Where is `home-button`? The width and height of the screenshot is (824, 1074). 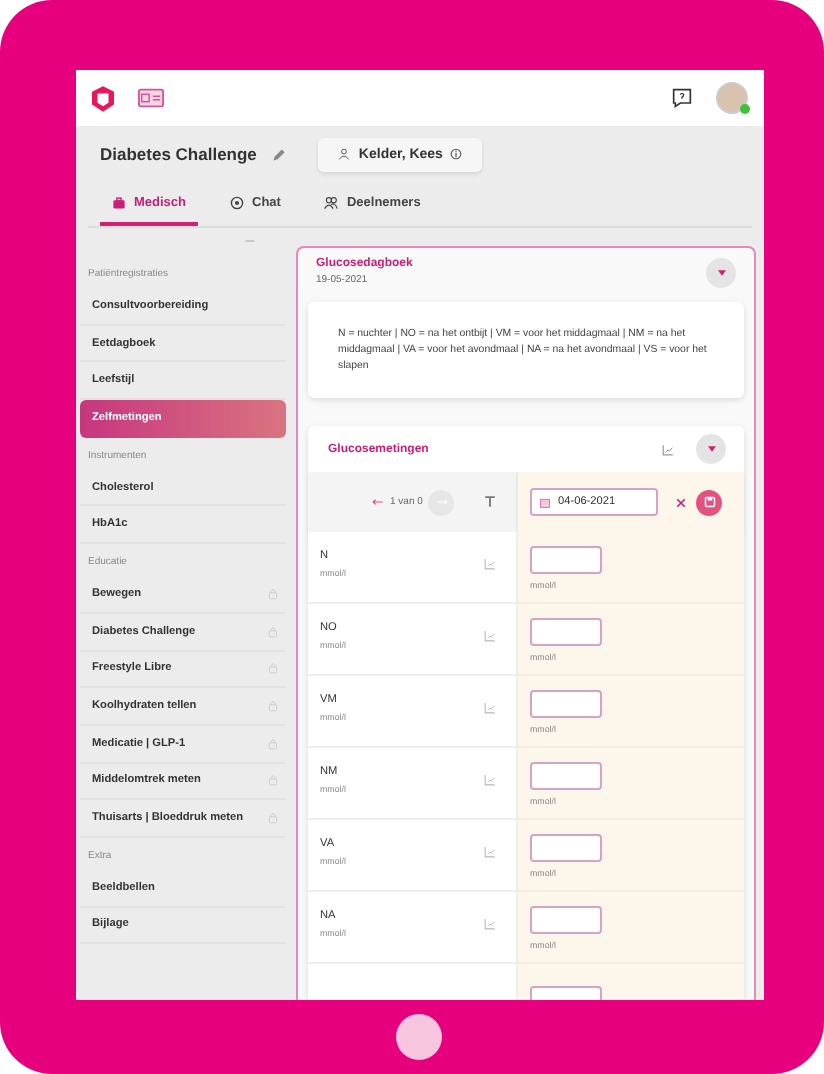
home-button is located at coordinates (419, 1037).